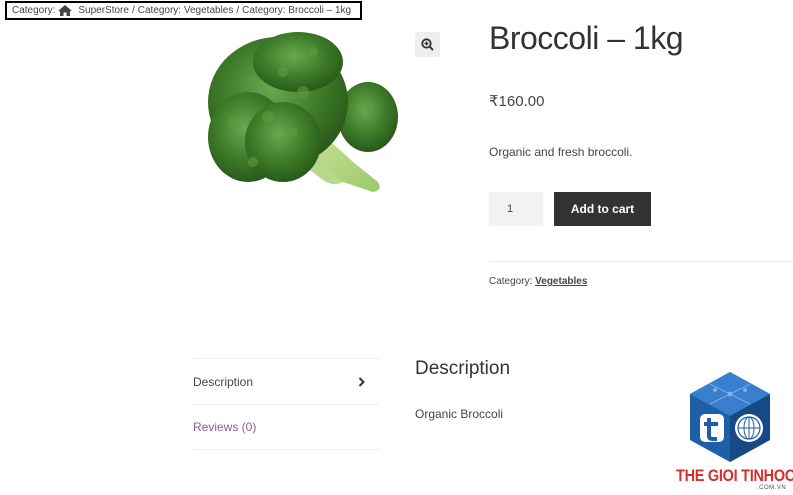 This screenshot has width=793, height=495. What do you see at coordinates (298, 117) in the screenshot?
I see `broccoli-image` at bounding box center [298, 117].